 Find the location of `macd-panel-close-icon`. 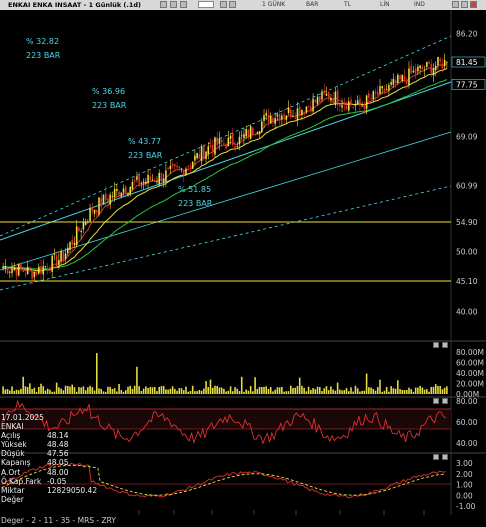

macd-panel-close-icon is located at coordinates (445, 457).